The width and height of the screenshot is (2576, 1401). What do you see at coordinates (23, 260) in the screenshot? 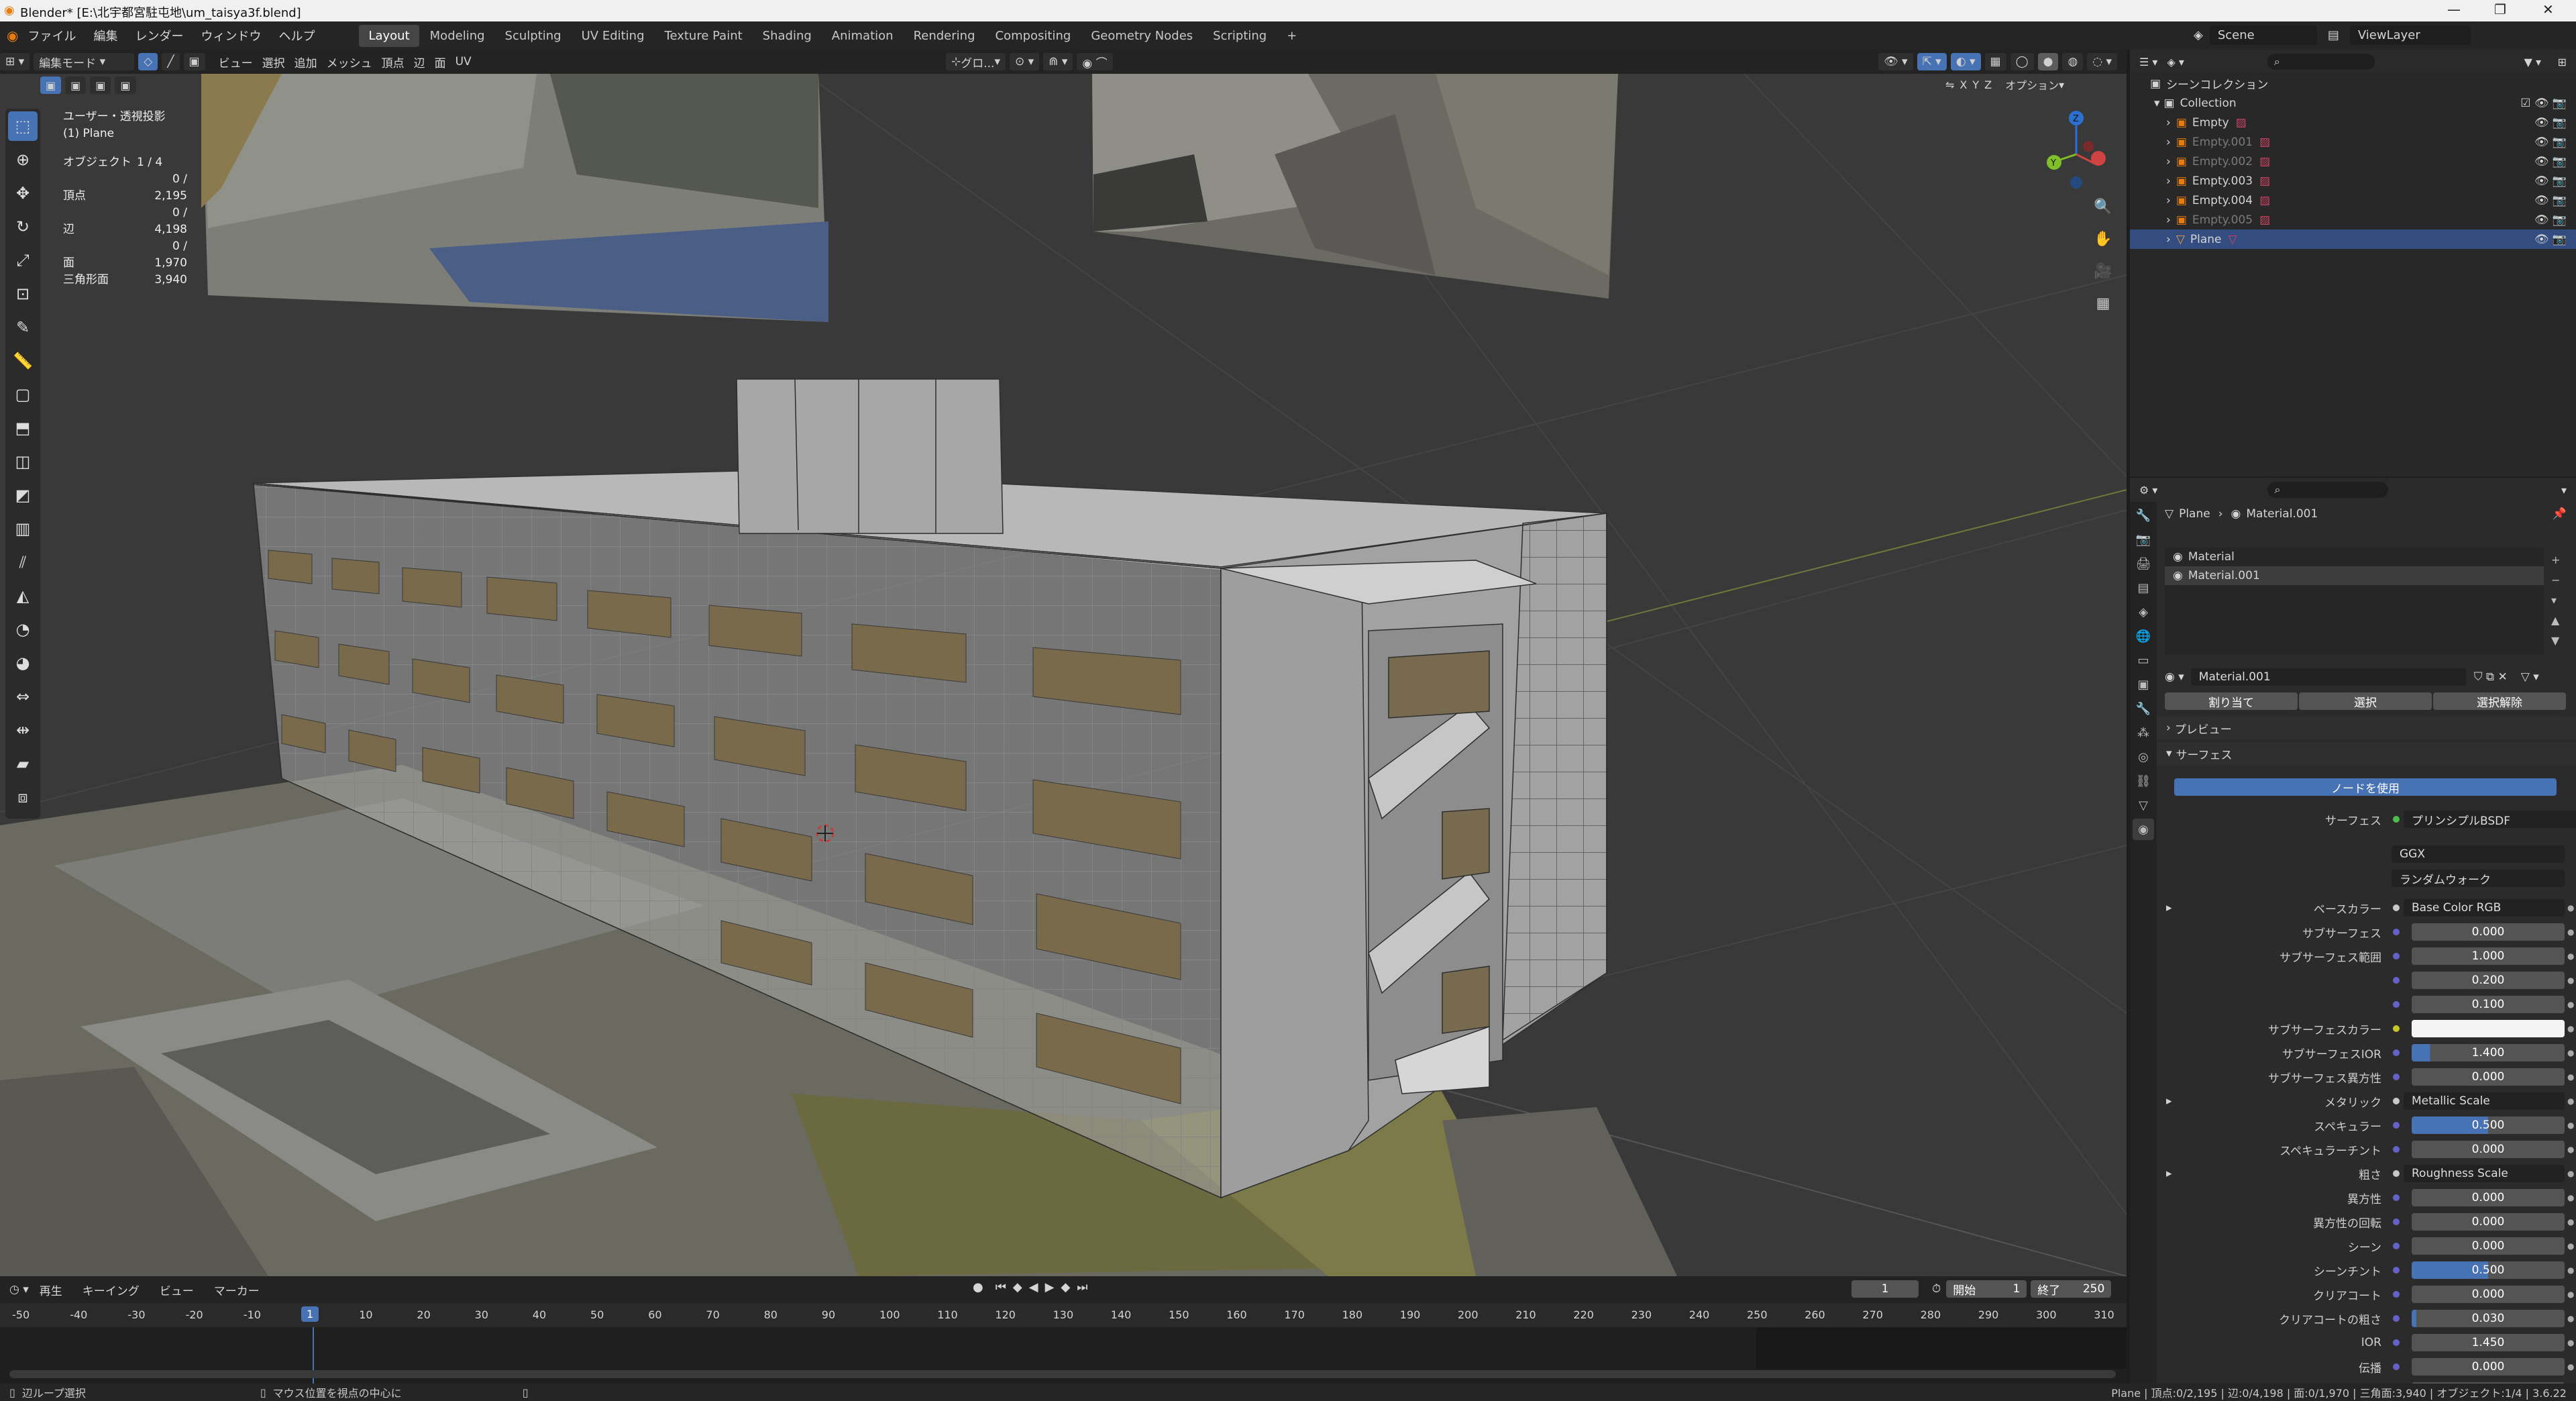
I see `scale-tool-icon: ⤢` at bounding box center [23, 260].